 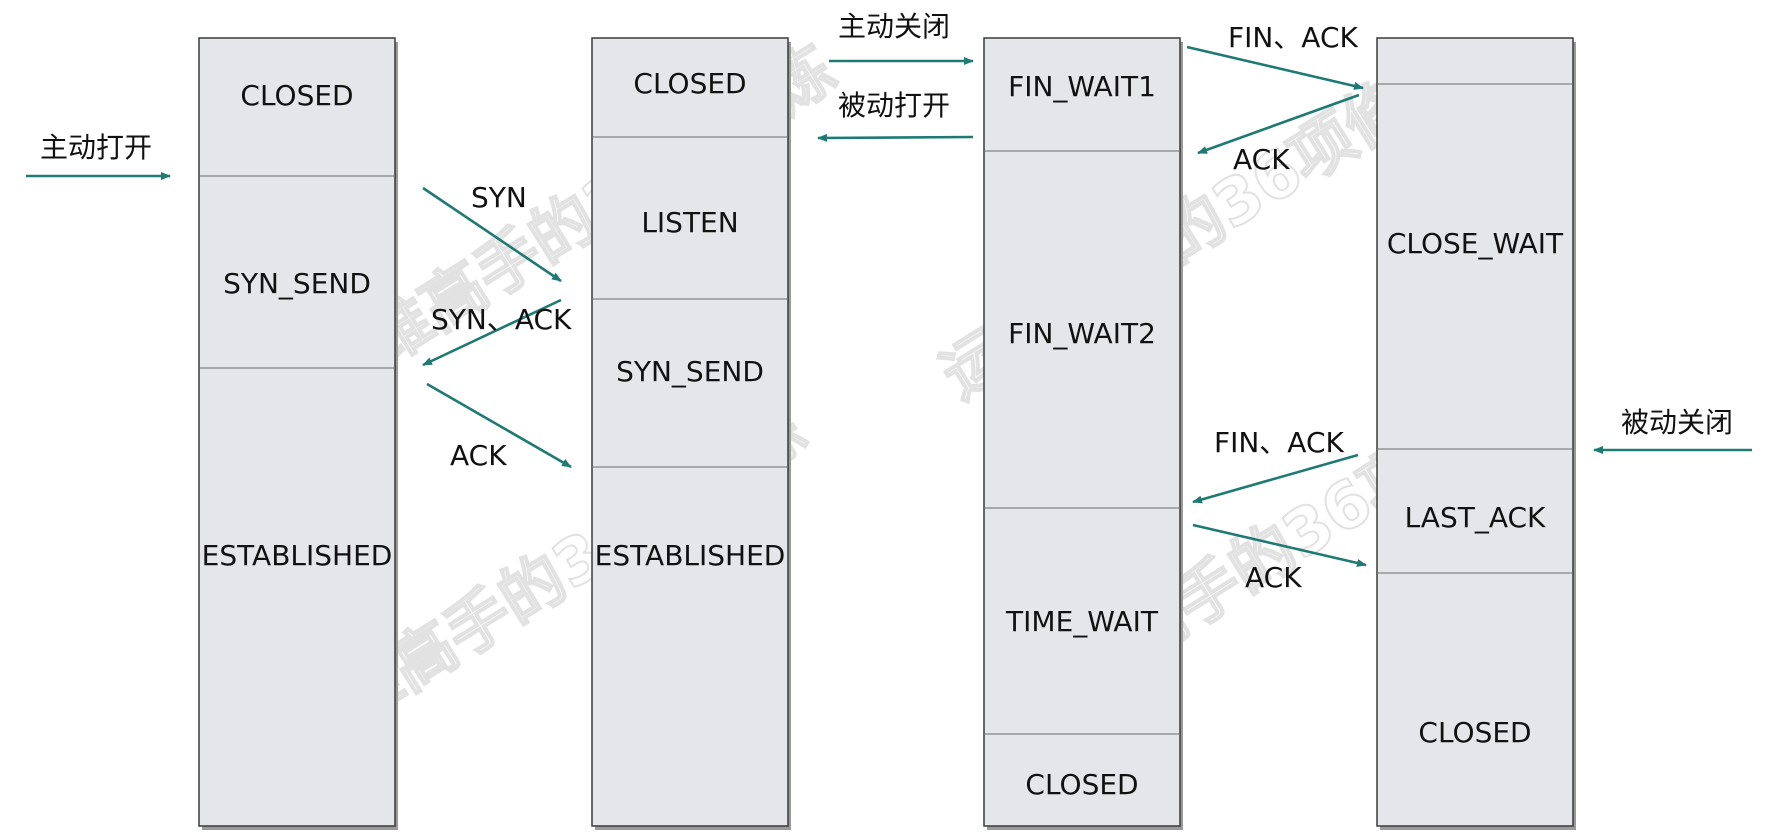 I want to click on label-active-open: 主动打开, so click(x=96, y=147).